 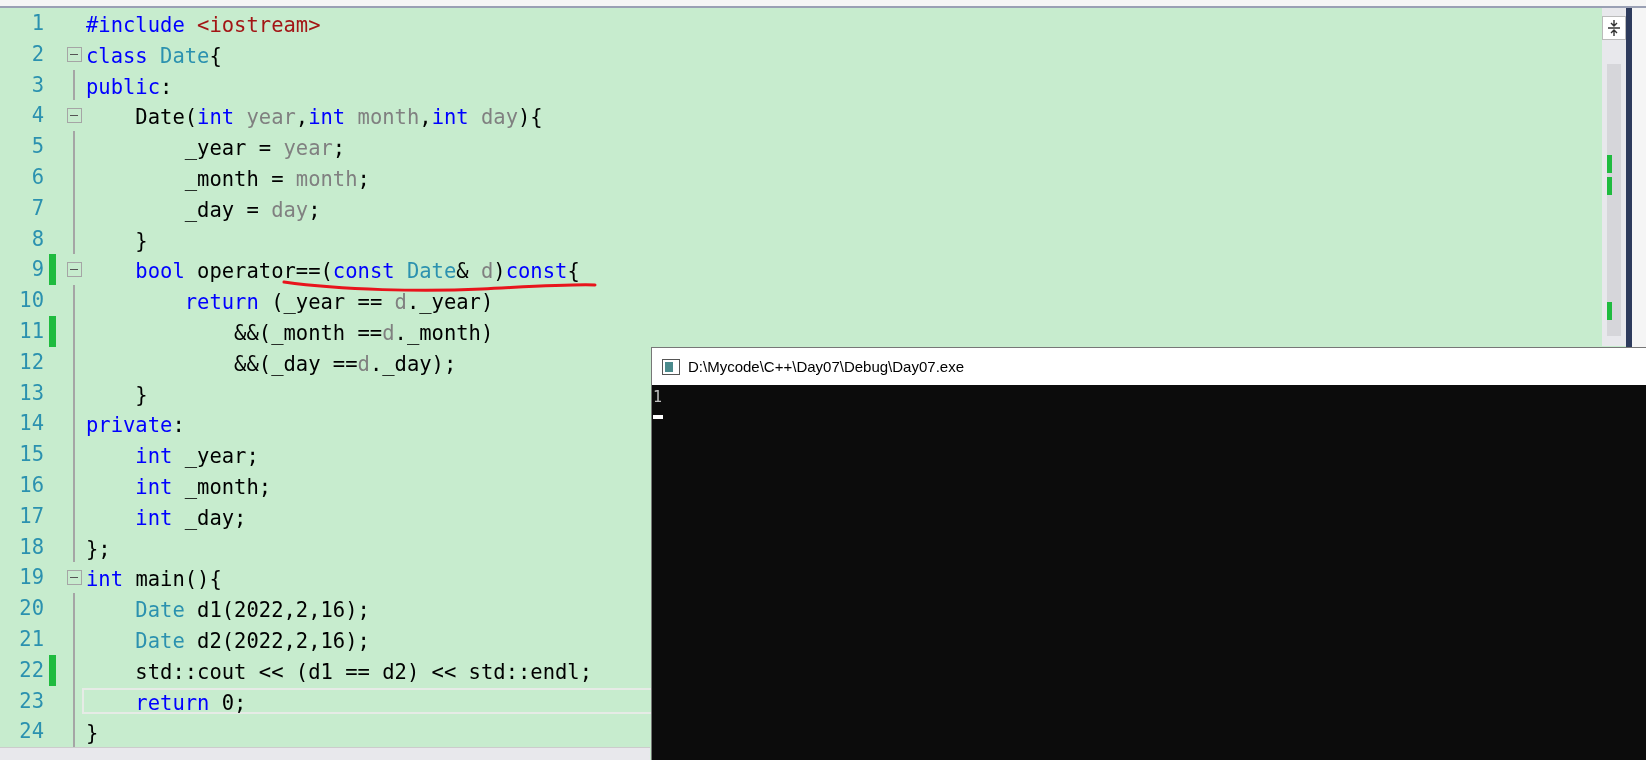 What do you see at coordinates (31, 732) in the screenshot?
I see `line-number: 24` at bounding box center [31, 732].